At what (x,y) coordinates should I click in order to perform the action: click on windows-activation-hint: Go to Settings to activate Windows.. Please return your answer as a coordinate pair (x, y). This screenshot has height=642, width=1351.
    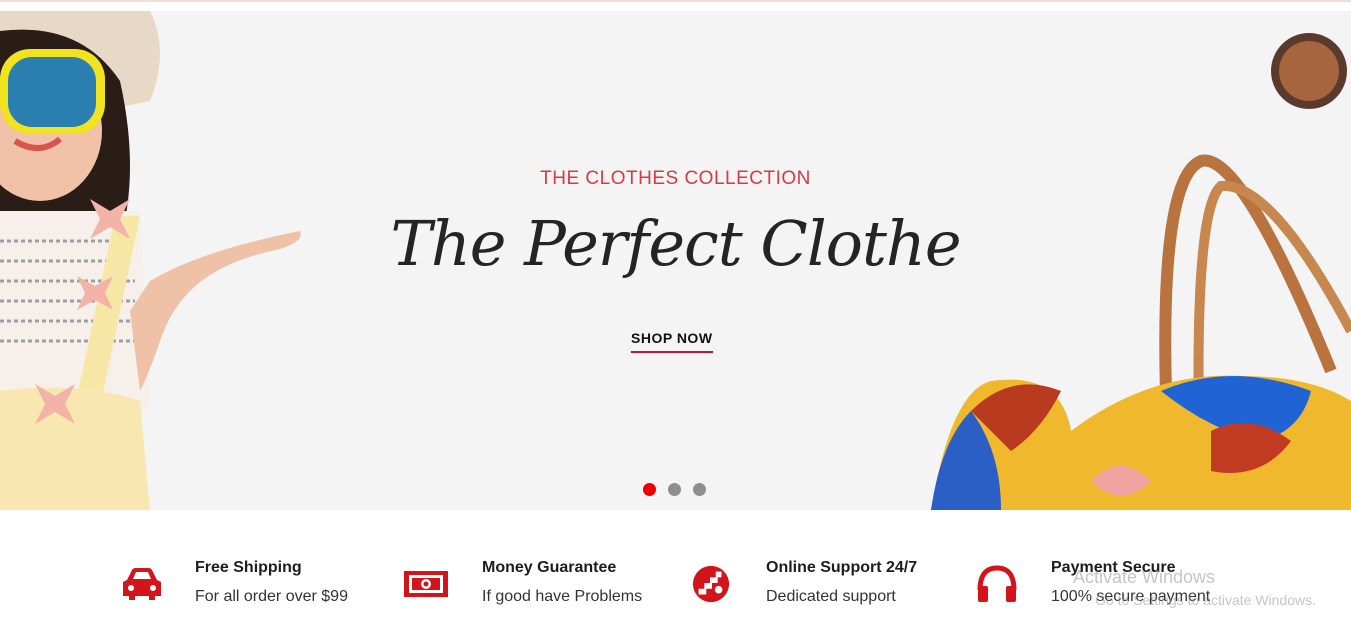
    Looking at the image, I should click on (1205, 600).